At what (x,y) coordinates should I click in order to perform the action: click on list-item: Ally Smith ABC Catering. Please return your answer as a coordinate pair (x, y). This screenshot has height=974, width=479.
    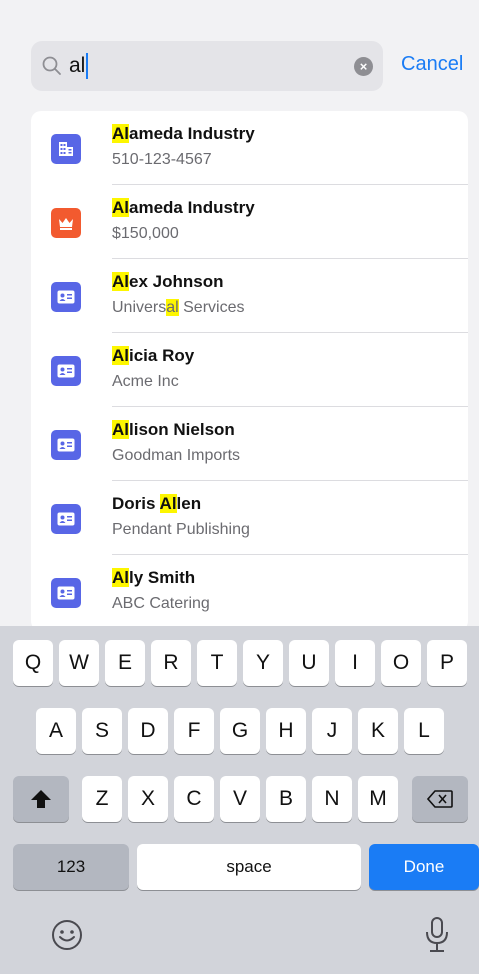
    Looking at the image, I should click on (249, 592).